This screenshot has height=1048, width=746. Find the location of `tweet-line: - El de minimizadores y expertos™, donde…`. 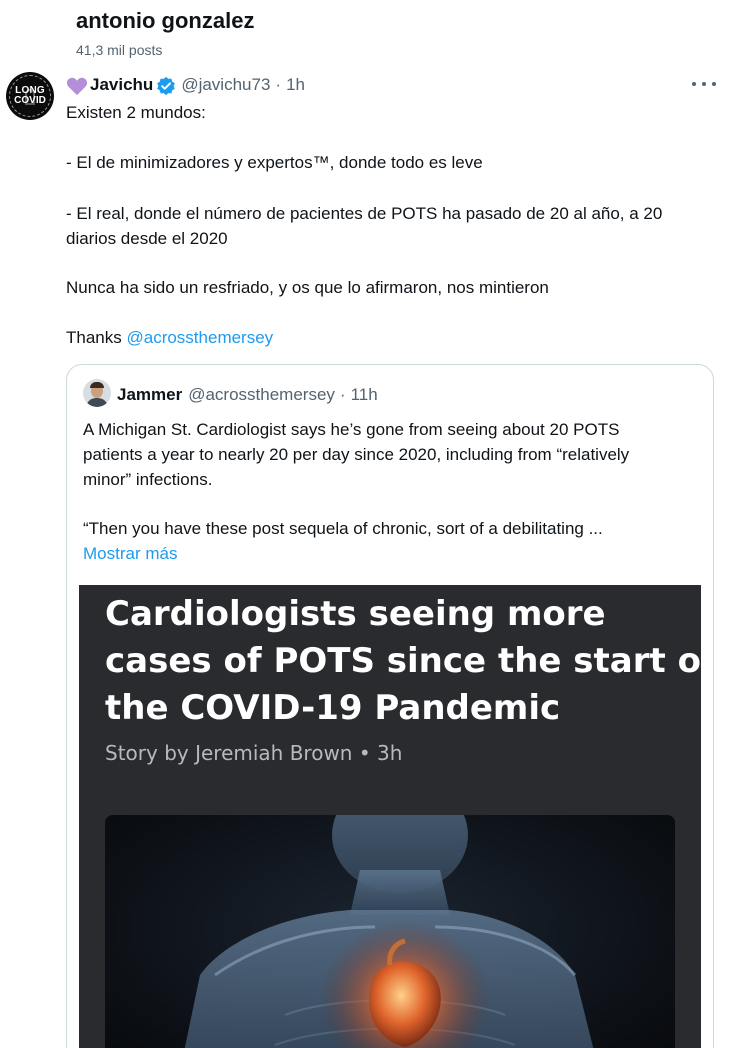

tweet-line: - El de minimizadores y expertos™, donde… is located at coordinates (274, 162).